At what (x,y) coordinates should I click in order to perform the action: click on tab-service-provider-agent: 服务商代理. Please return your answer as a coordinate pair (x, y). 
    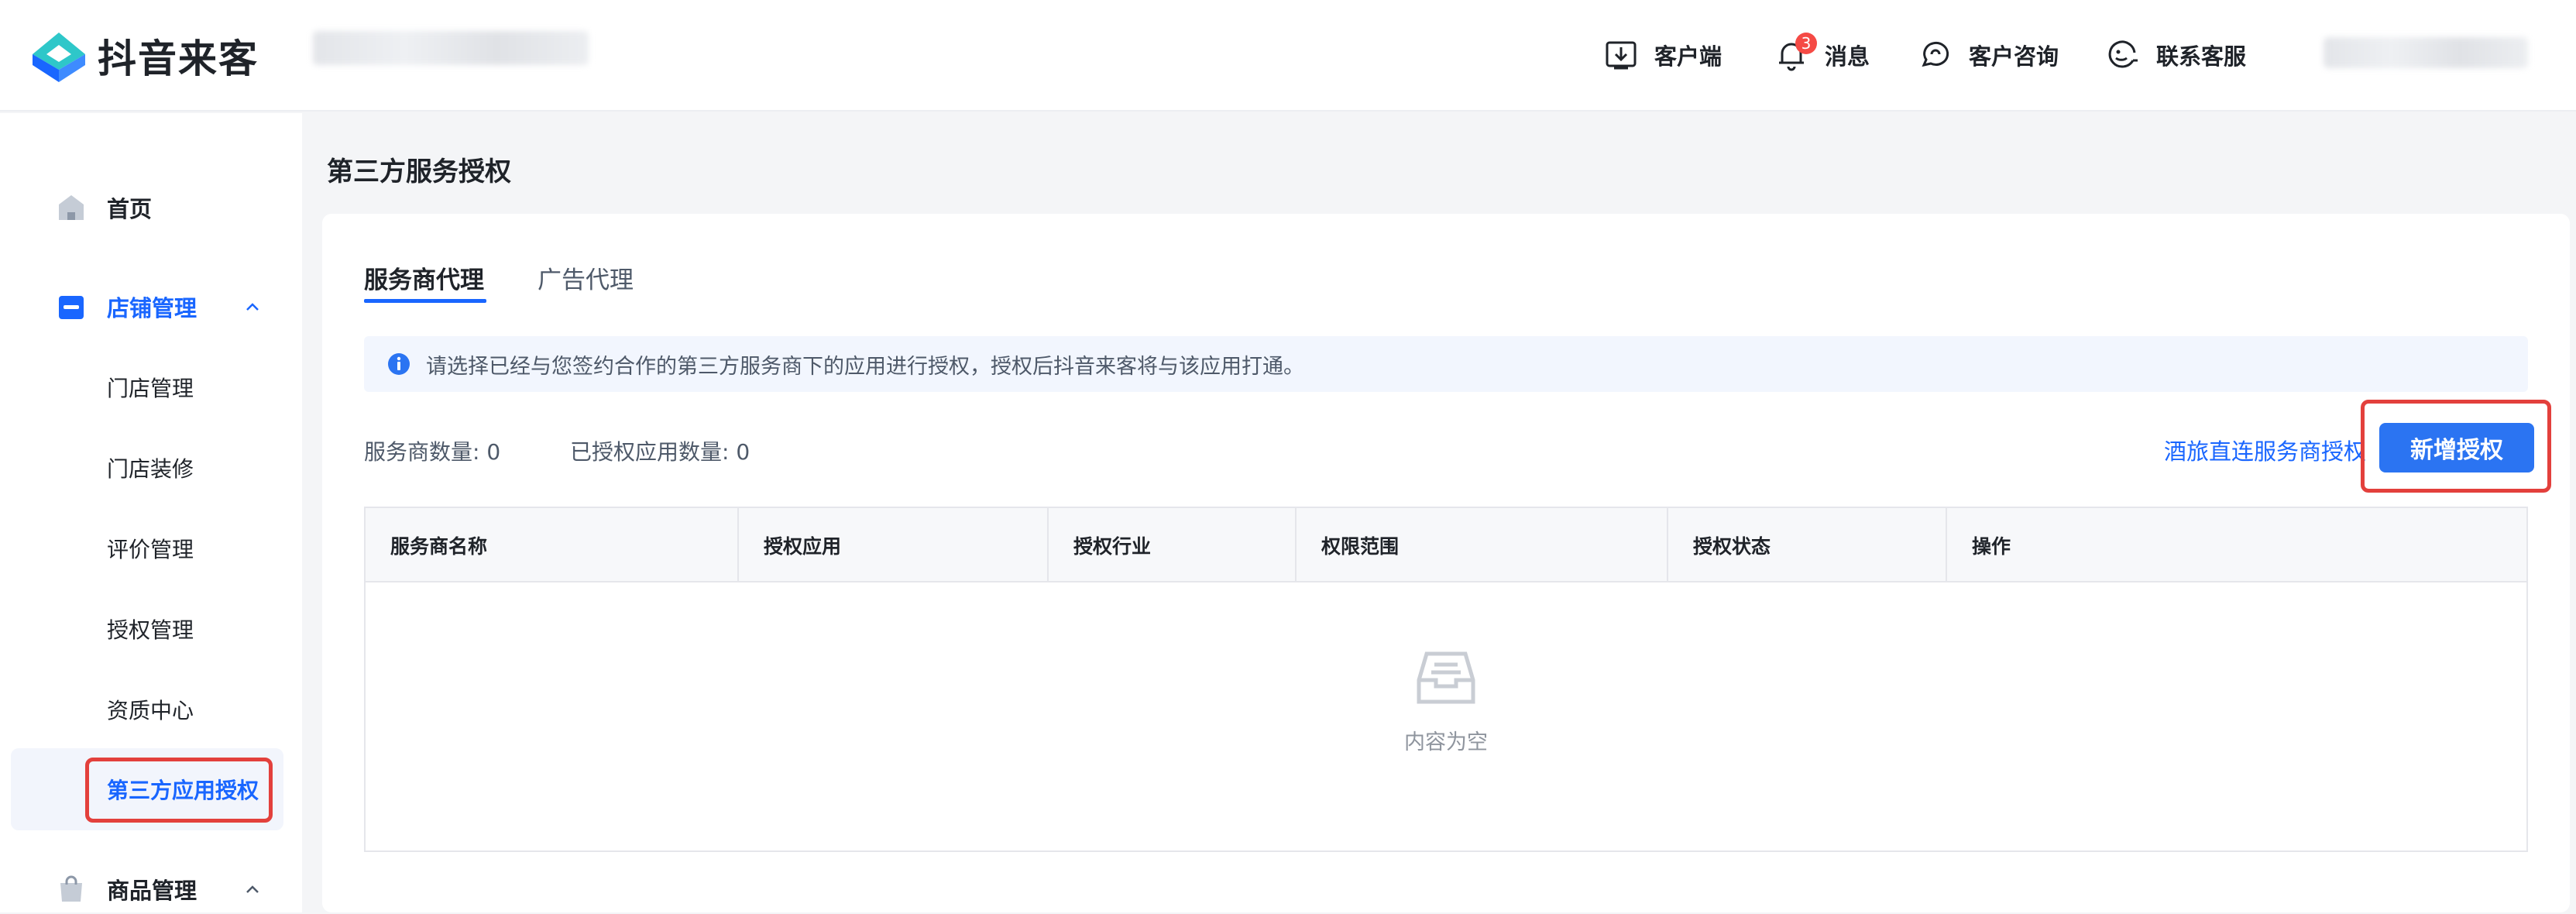
    Looking at the image, I should click on (424, 278).